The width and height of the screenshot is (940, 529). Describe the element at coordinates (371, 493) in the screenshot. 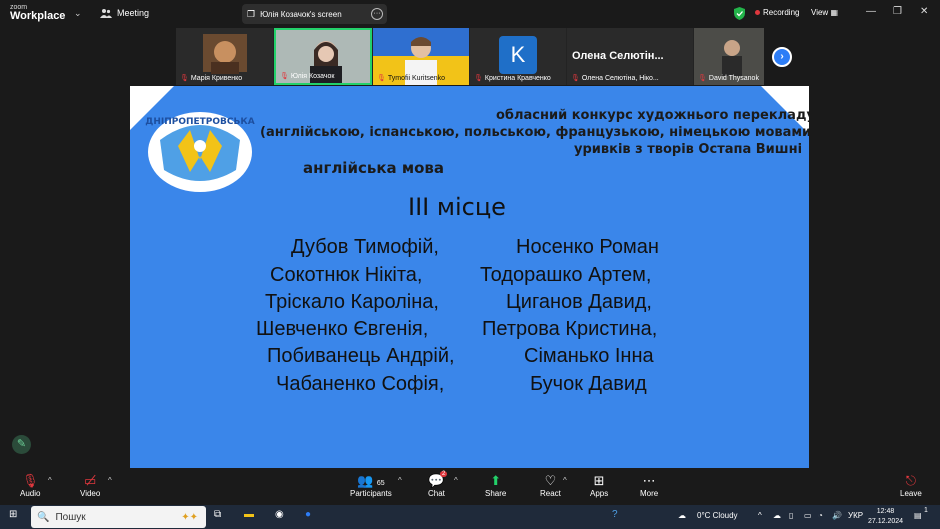

I see `participants-label: Participants` at that location.